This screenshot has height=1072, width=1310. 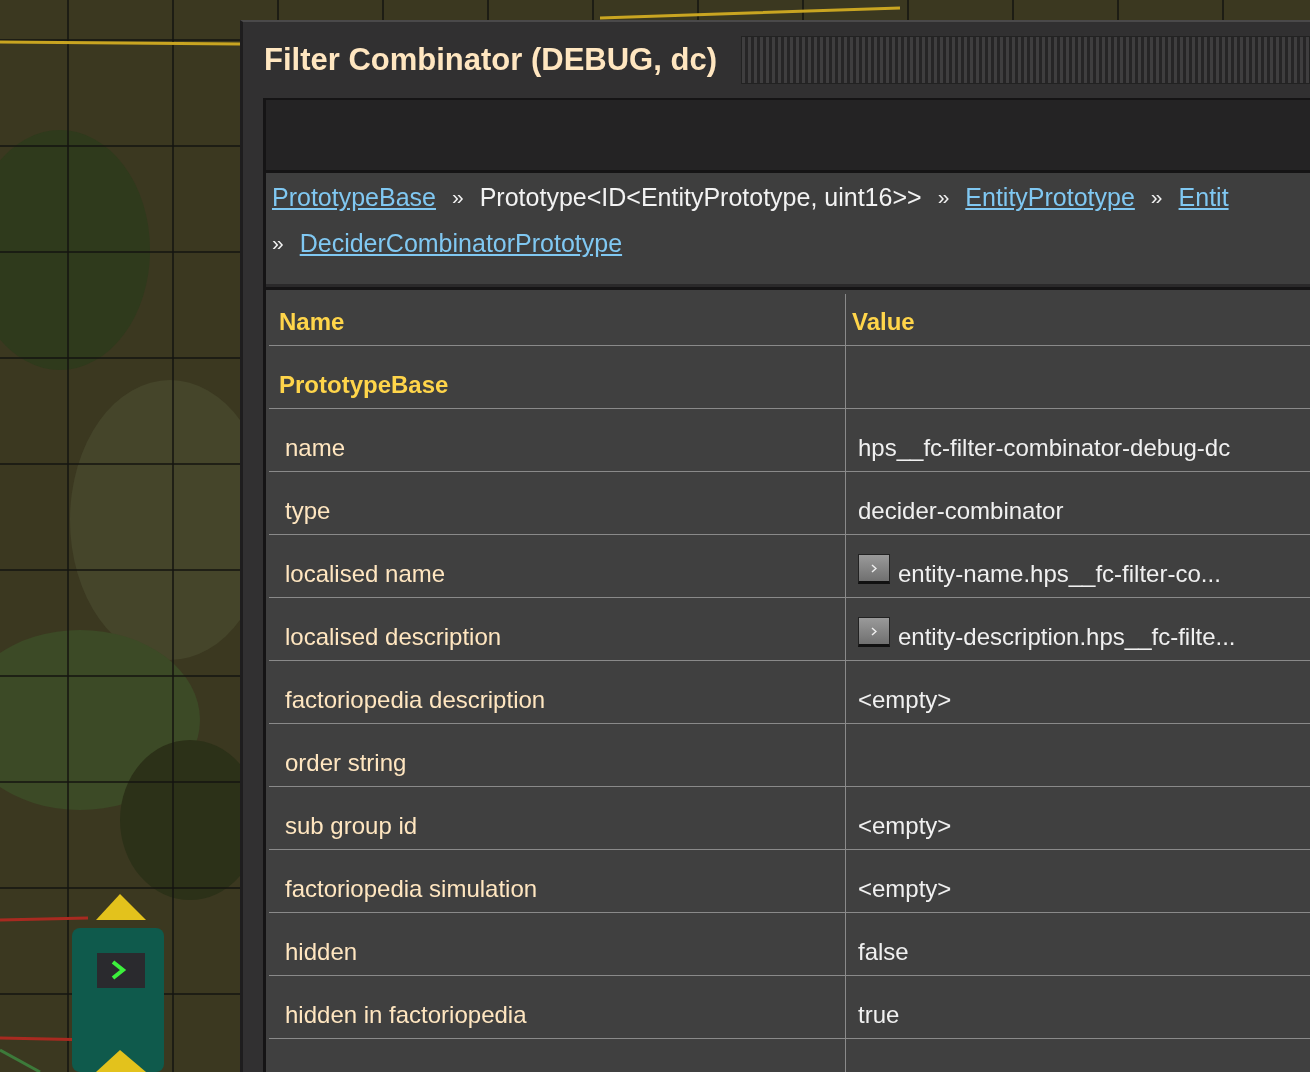 What do you see at coordinates (312, 322) in the screenshot?
I see `column-header: Name` at bounding box center [312, 322].